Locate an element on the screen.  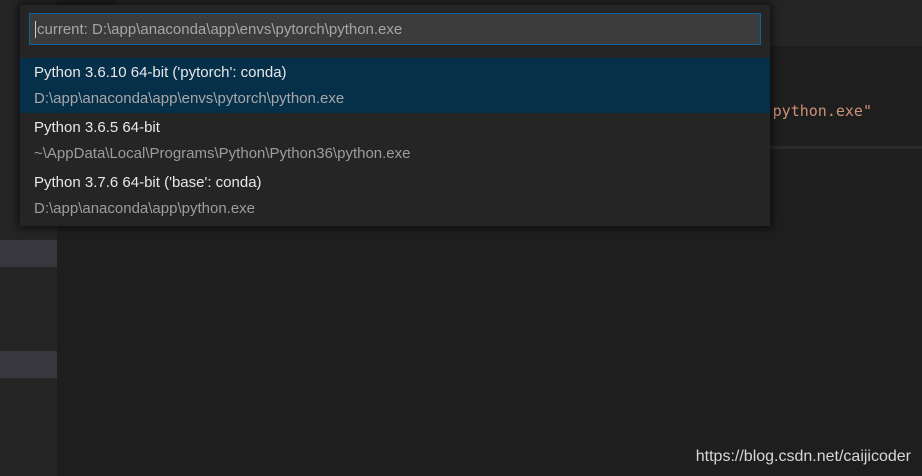
editor-divider is located at coordinates (846, 147).